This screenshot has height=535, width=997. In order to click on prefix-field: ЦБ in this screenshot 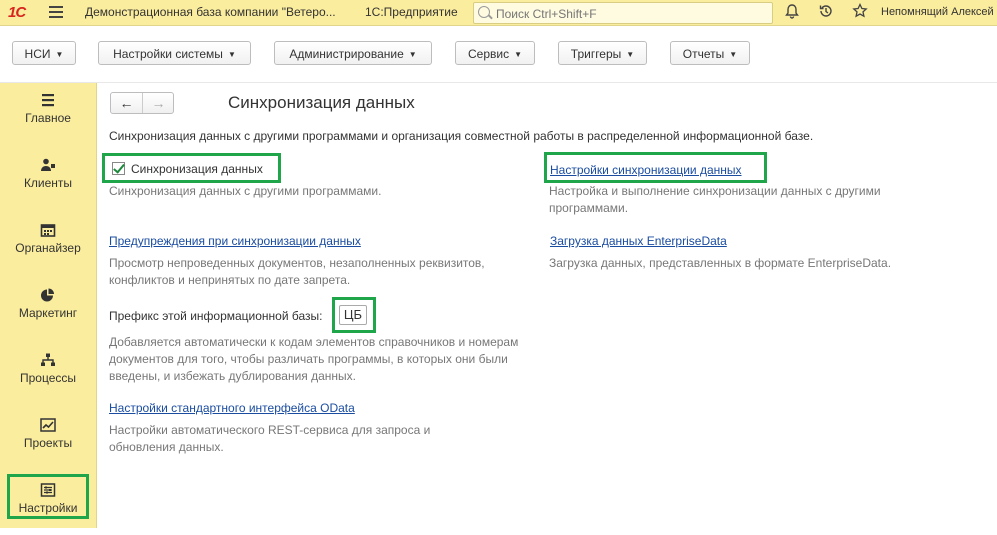, I will do `click(353, 315)`.